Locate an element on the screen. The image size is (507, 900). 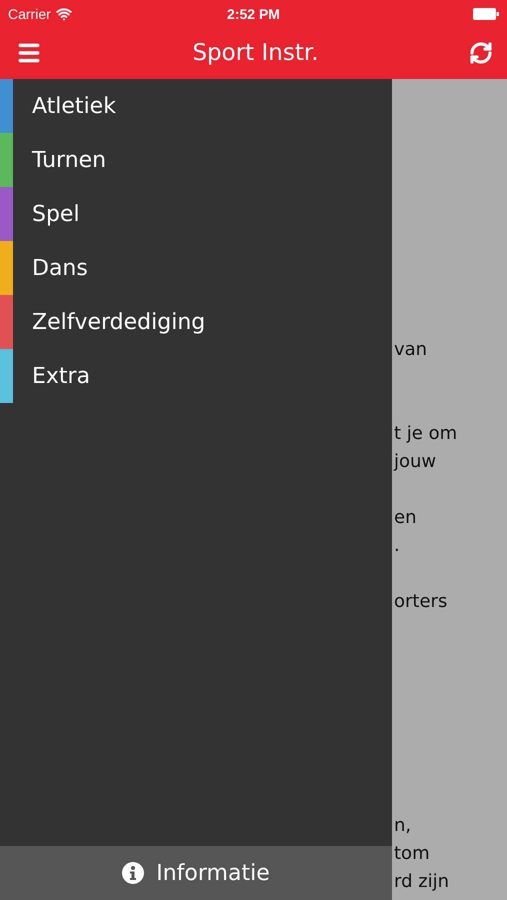
text-line: van is located at coordinates (411, 350).